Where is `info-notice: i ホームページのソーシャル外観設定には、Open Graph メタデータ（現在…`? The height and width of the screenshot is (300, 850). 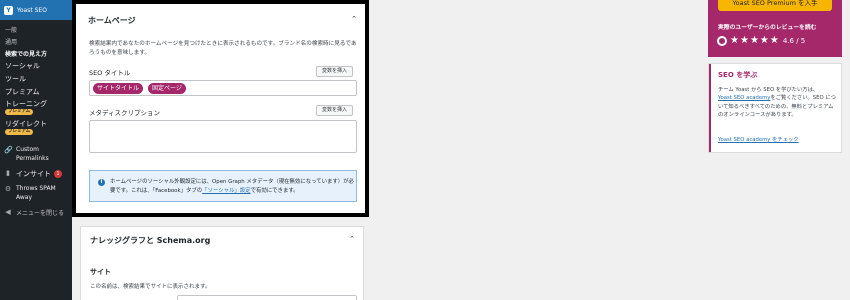
info-notice: i ホームページのソーシャル外観設定には、Open Graph メタデータ（現在… is located at coordinates (223, 186).